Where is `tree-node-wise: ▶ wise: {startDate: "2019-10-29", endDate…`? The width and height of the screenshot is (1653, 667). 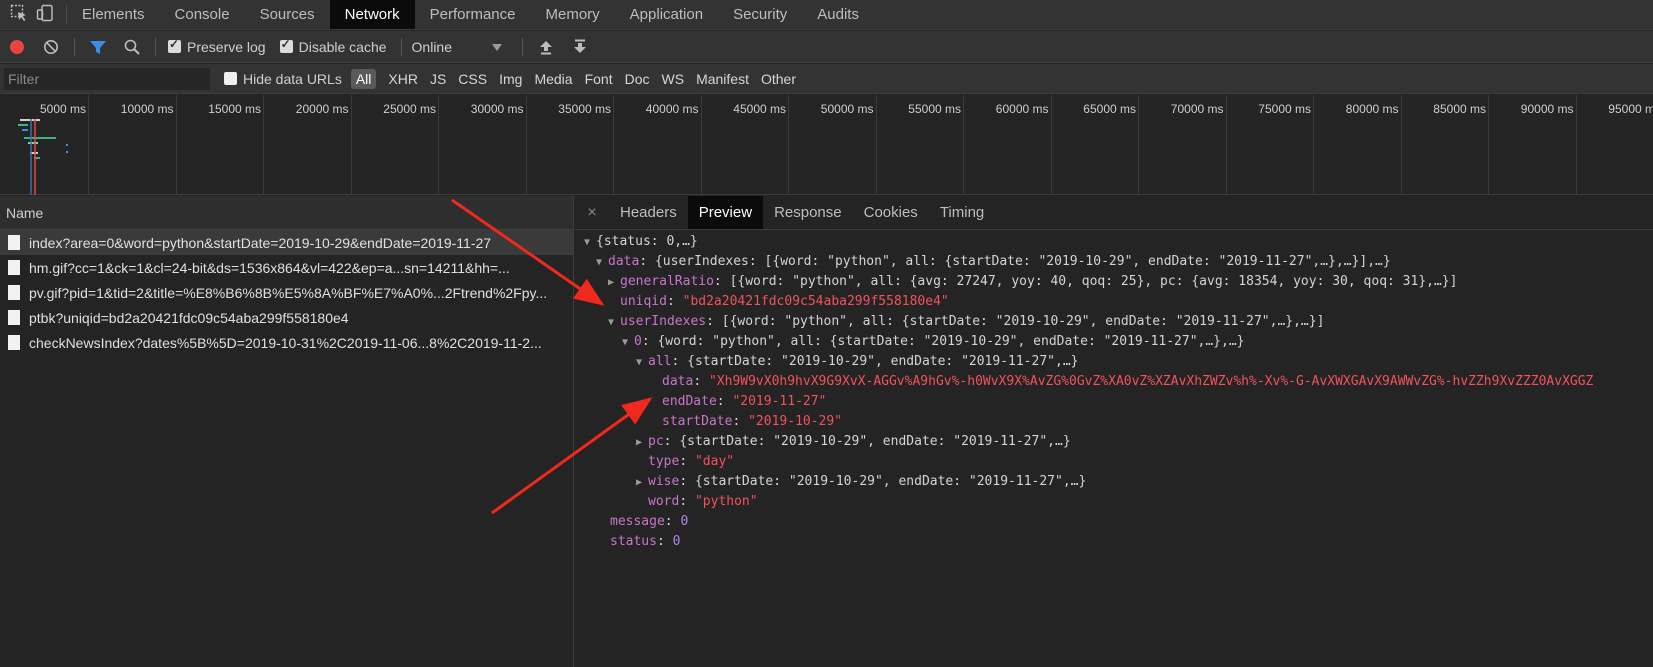 tree-node-wise: ▶ wise: {startDate: "2019-10-29", endDate… is located at coordinates (1114, 482).